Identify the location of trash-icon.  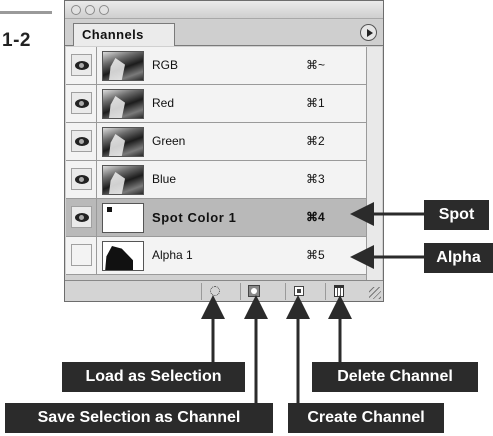
(339, 291).